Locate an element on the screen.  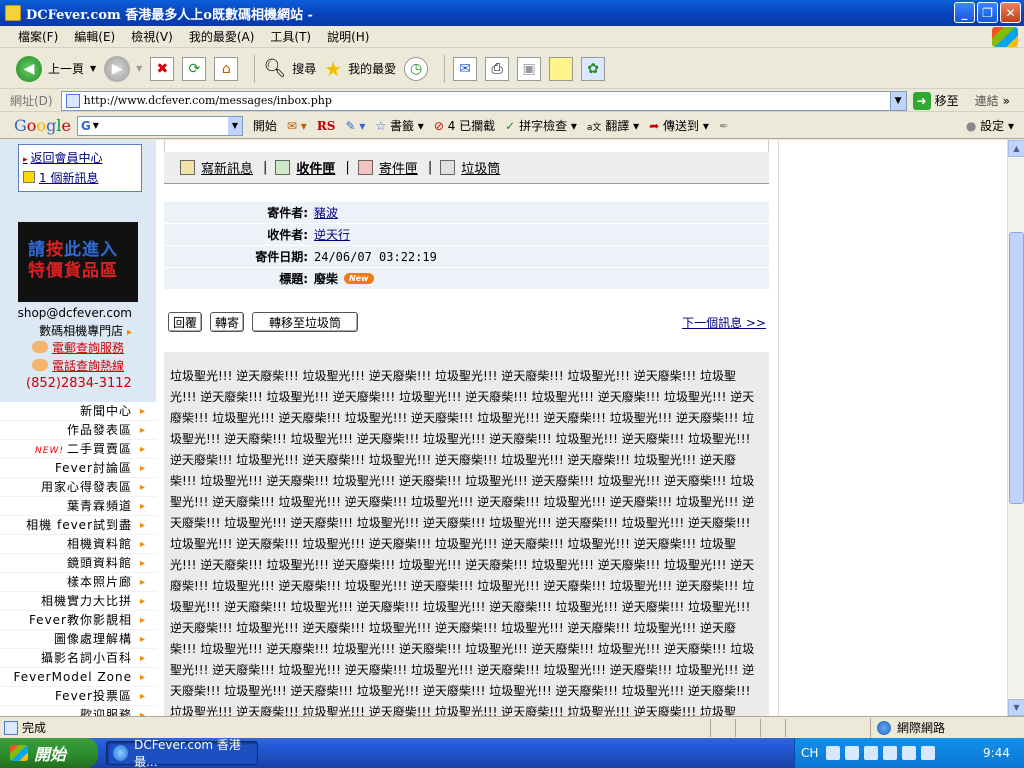
nav-item: 樣本照片廊 is located at coordinates (78, 582).